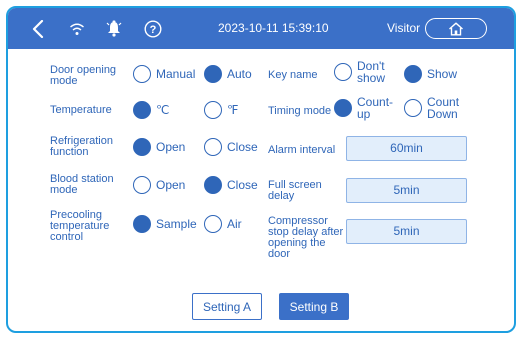 The width and height of the screenshot is (522, 339). What do you see at coordinates (80, 226) in the screenshot?
I see `precooling-temperature-control-label: Precooling temperature control` at bounding box center [80, 226].